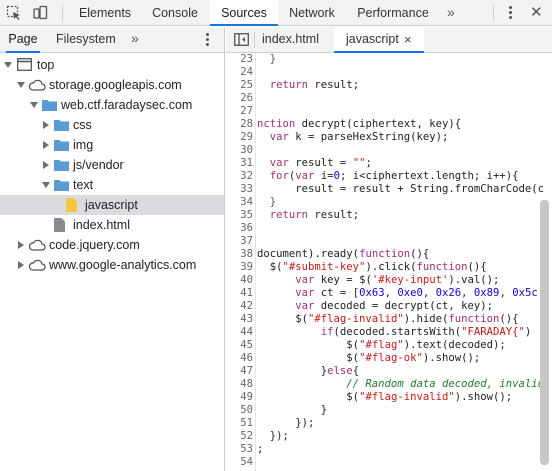  What do you see at coordinates (239, 332) in the screenshot?
I see `line-number: 44` at bounding box center [239, 332].